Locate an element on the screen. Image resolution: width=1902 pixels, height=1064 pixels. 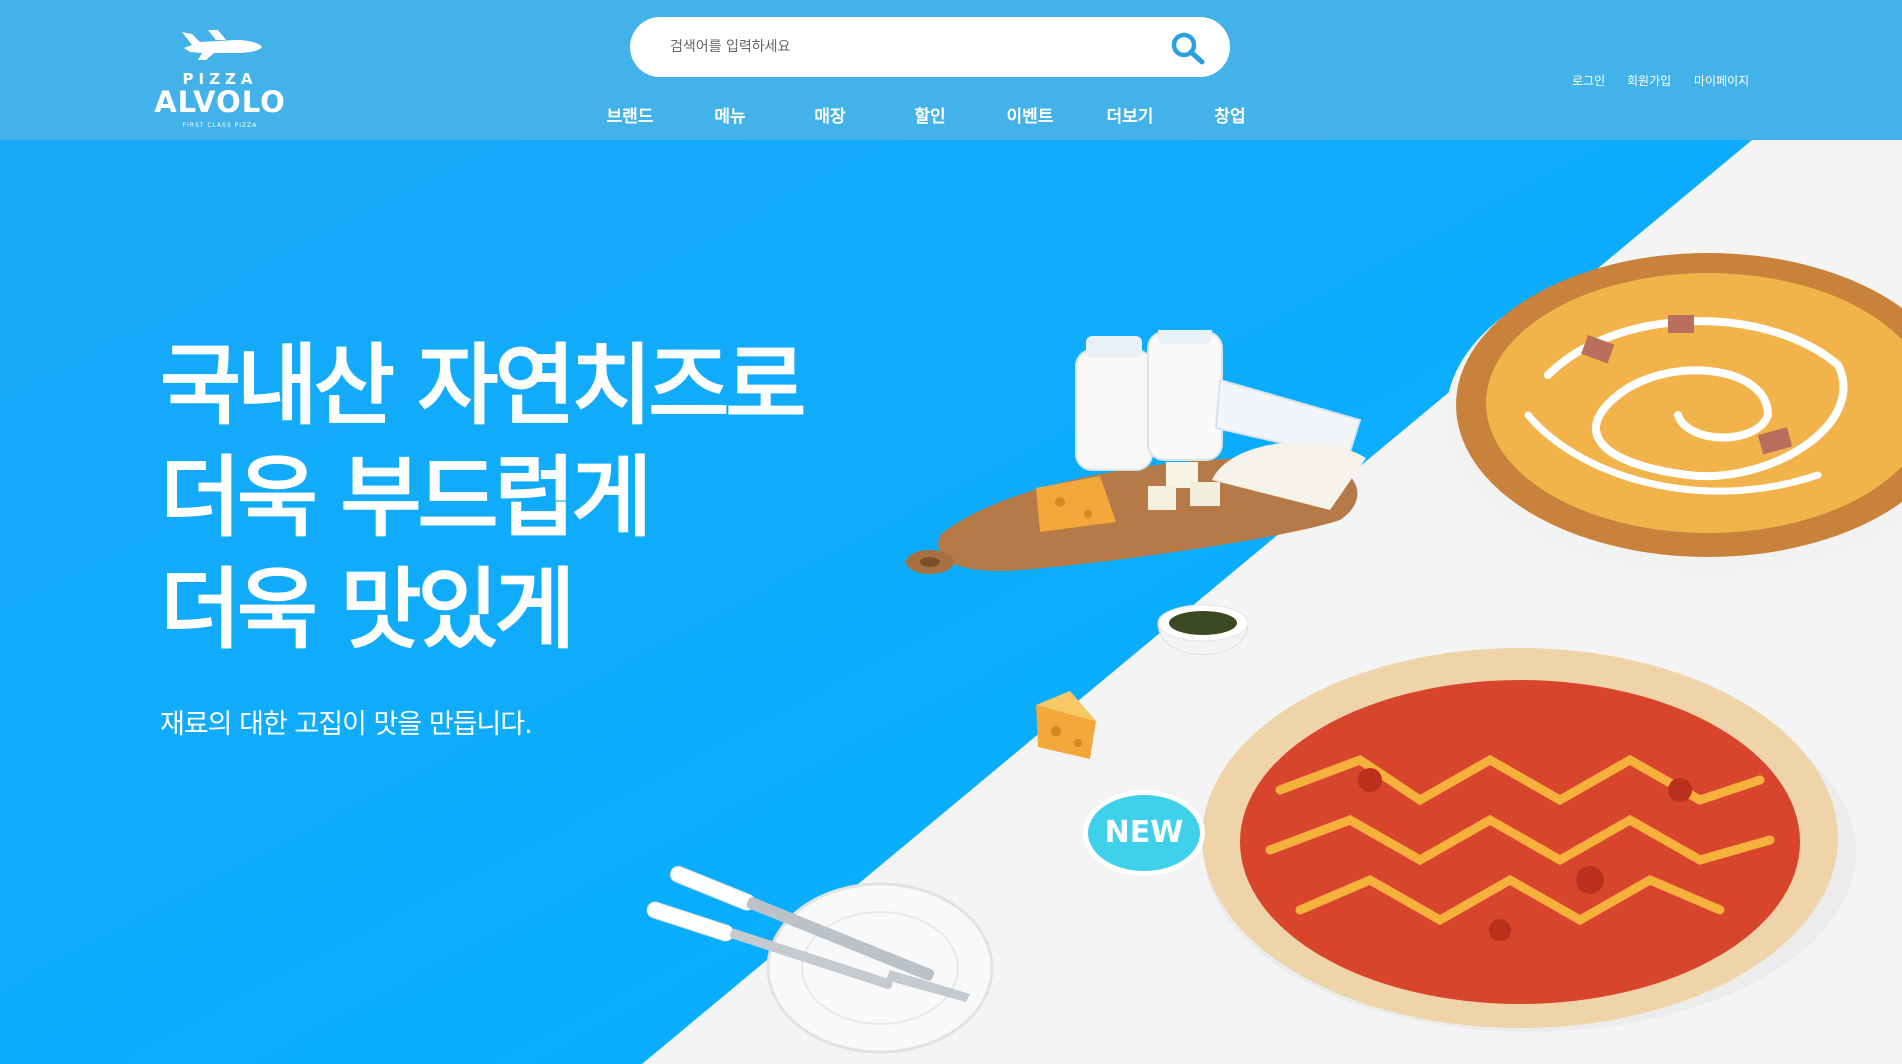
hero-headline-line3: 더욱 맛있게 is located at coordinates (367, 609).